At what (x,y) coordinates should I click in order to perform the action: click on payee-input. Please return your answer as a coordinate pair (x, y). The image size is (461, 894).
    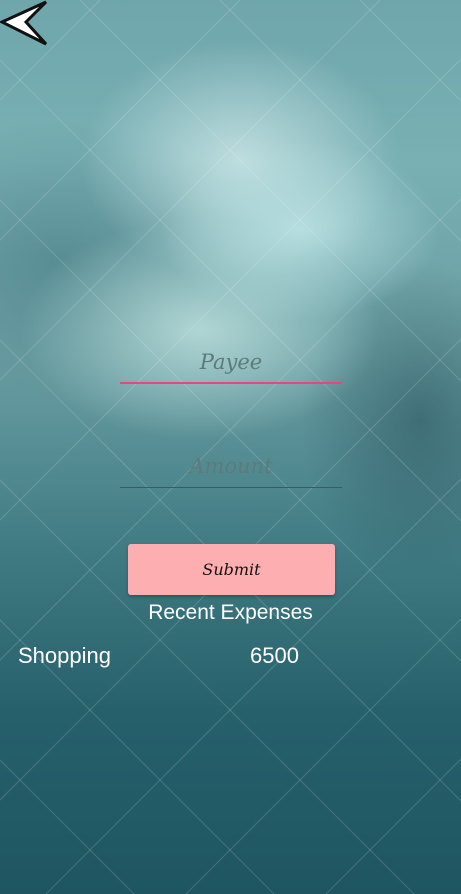
    Looking at the image, I should click on (231, 362).